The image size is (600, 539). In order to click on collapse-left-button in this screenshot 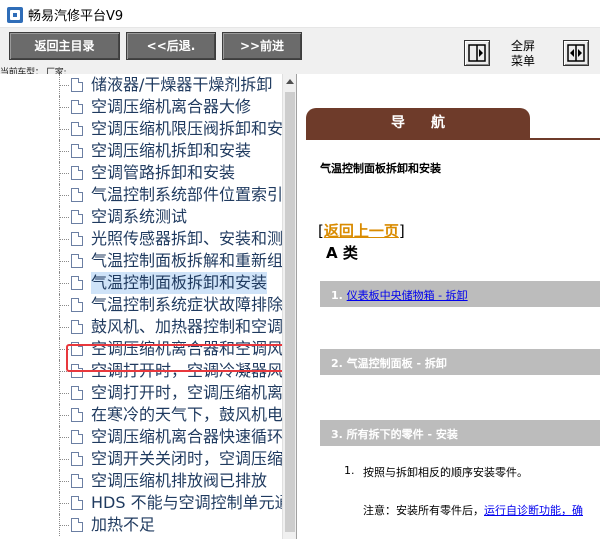, I will do `click(477, 53)`.